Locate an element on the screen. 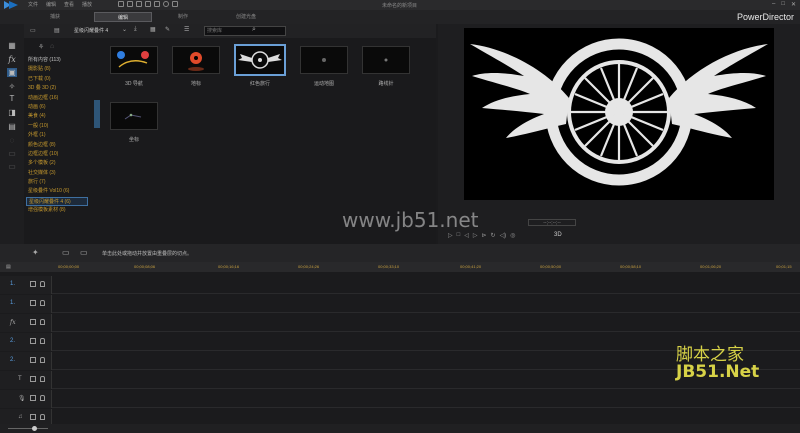 The height and width of the screenshot is (433, 800). help-icon is located at coordinates (175, 4).